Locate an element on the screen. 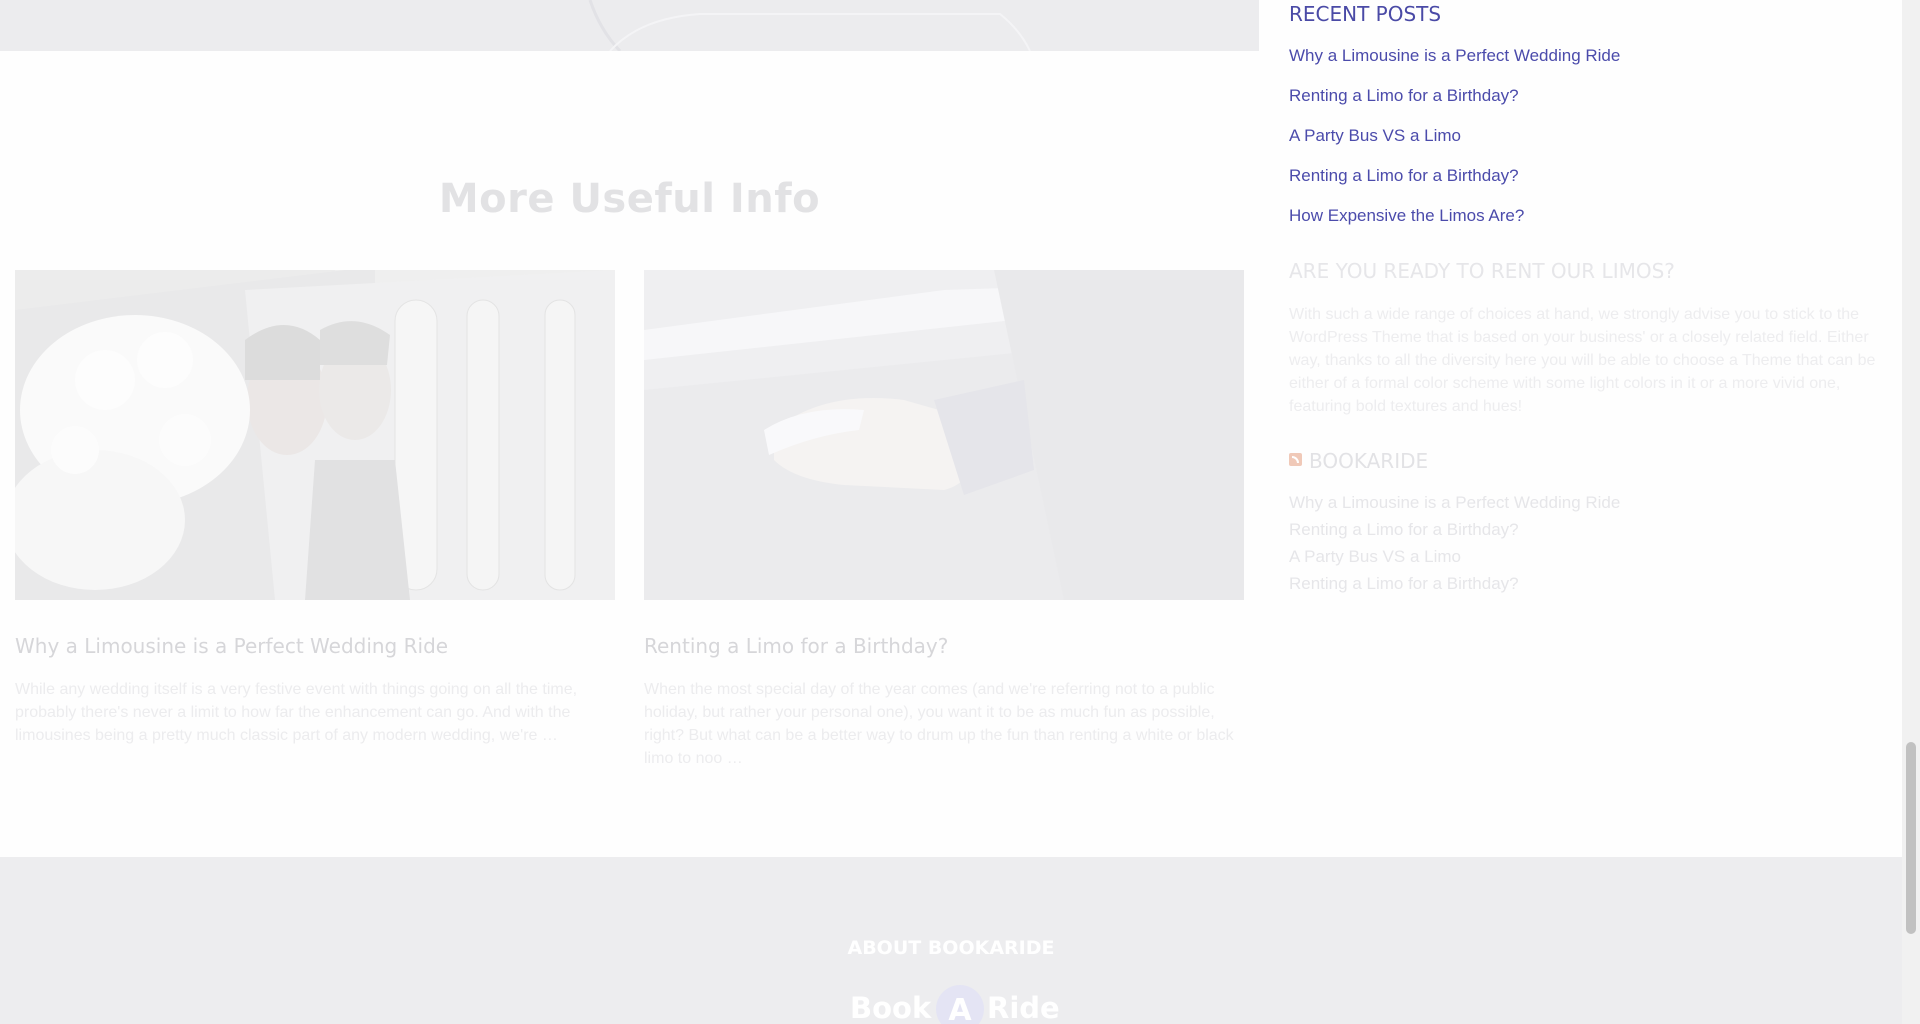 This screenshot has height=1024, width=1920. rss-feed-title: BOOKARIDE is located at coordinates (1368, 461).